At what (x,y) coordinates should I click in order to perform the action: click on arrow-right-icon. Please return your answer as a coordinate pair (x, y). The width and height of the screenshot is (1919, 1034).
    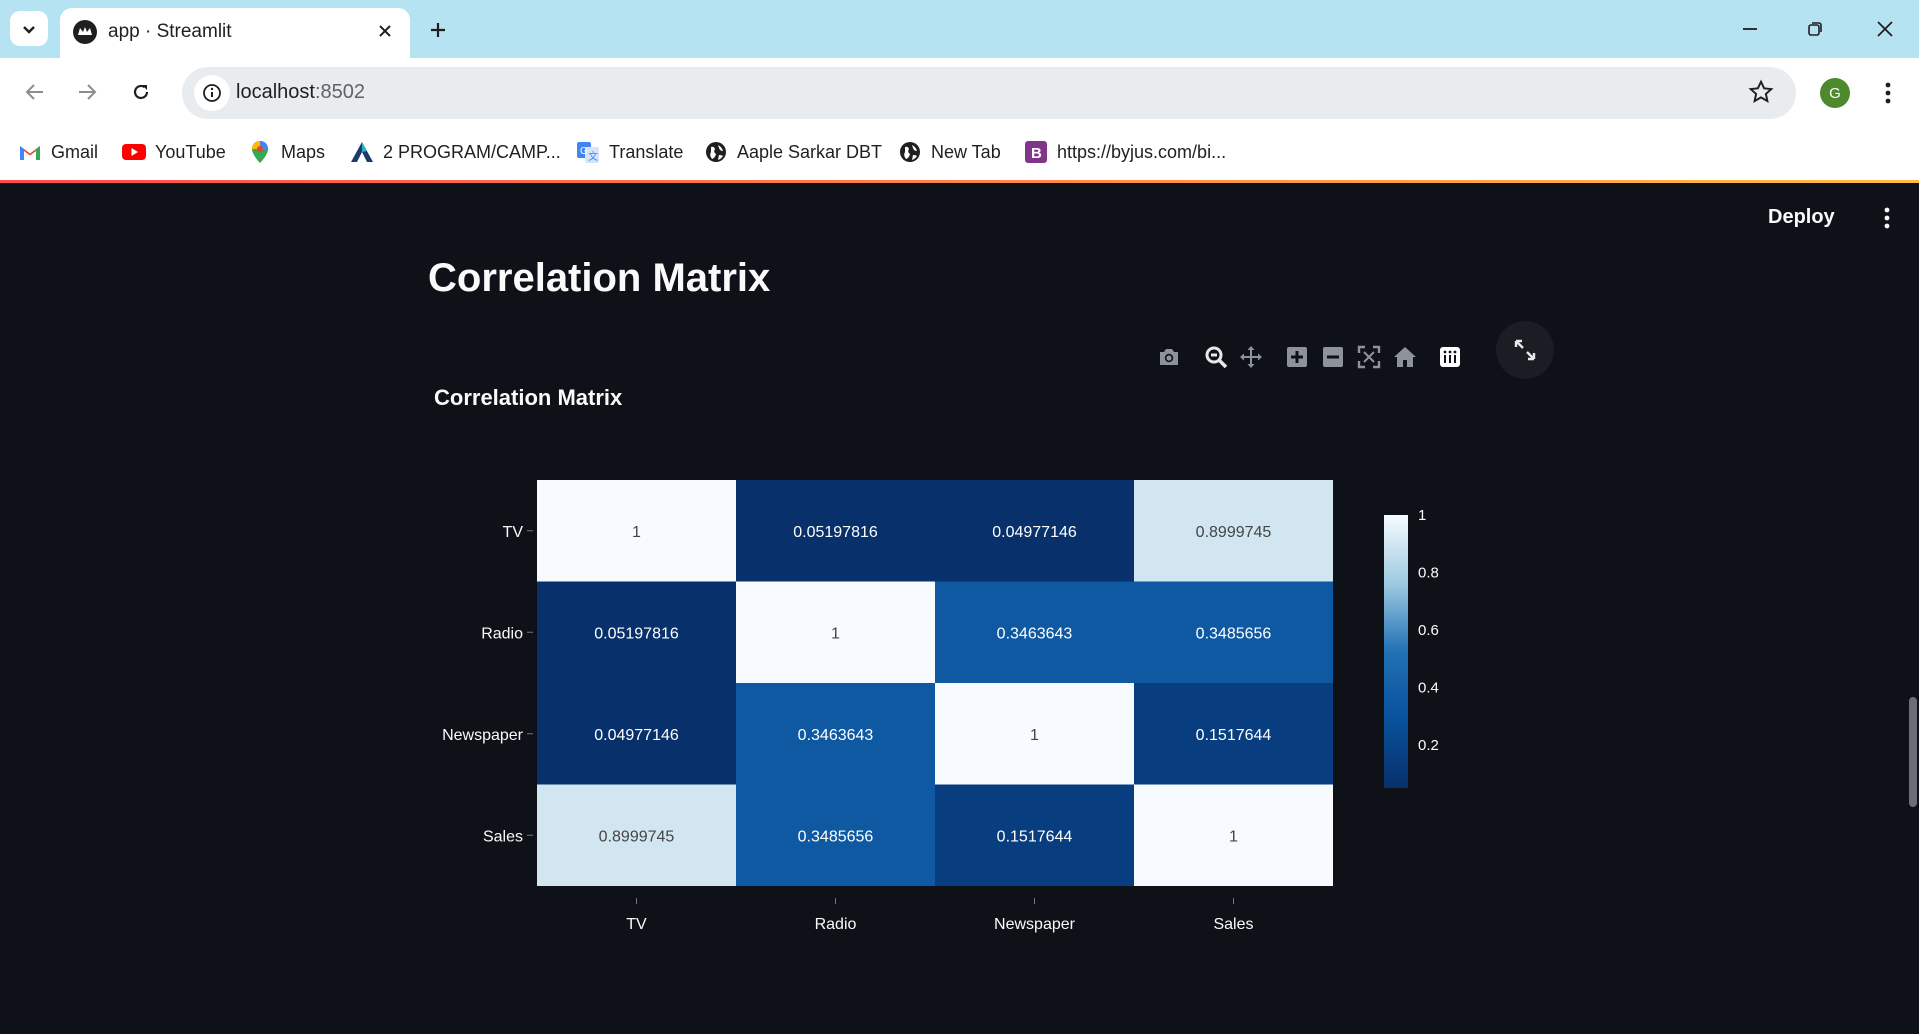
    Looking at the image, I should click on (88, 92).